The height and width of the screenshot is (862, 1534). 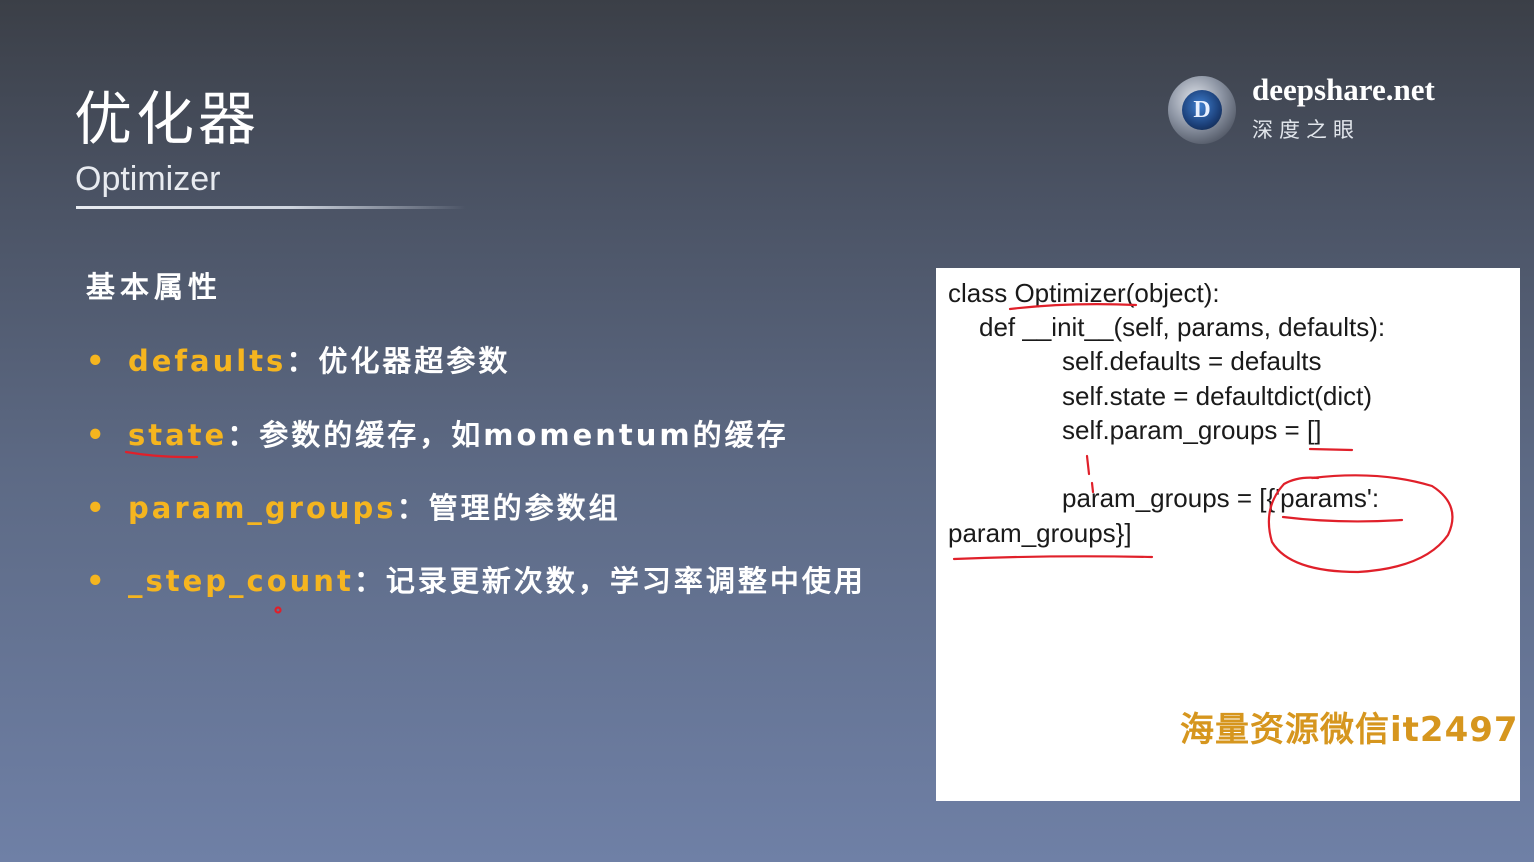 I want to click on logo-letter: D, so click(x=1202, y=110).